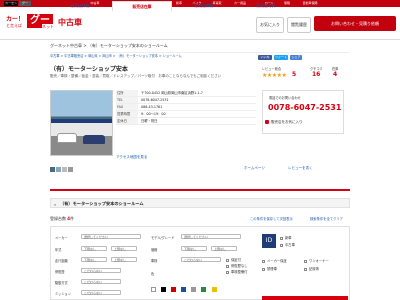  What do you see at coordinates (127, 93) in the screenshot?
I see `info-key: 住所` at bounding box center [127, 93].